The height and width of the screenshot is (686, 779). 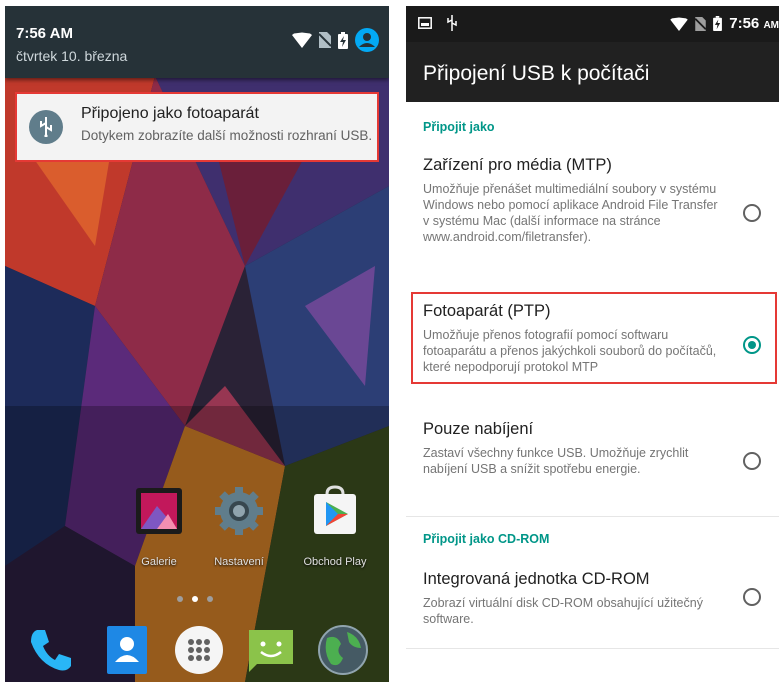 What do you see at coordinates (592, 516) in the screenshot?
I see `section-divider` at bounding box center [592, 516].